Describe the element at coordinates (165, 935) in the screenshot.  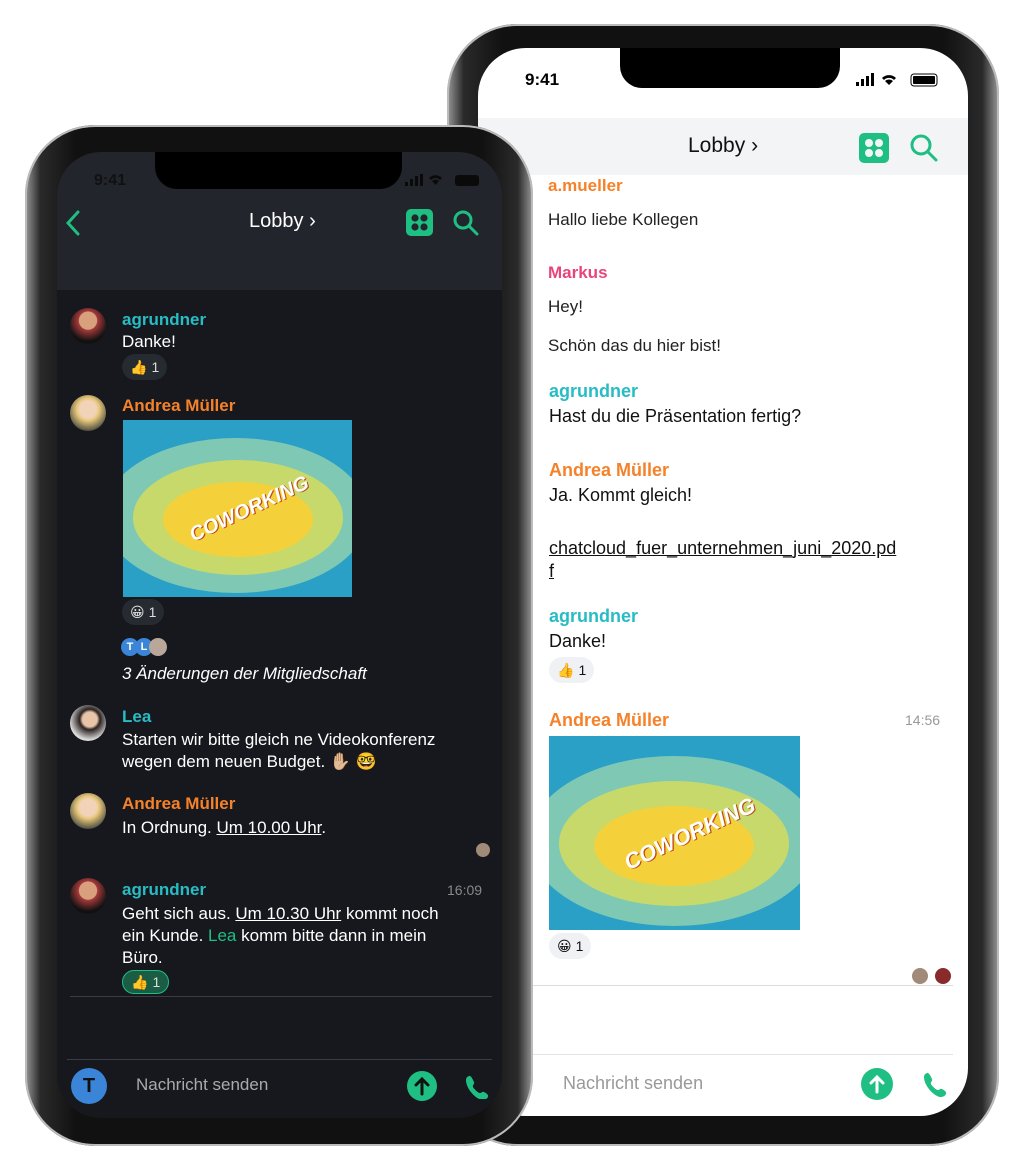
I see `text-part: ein Kunde.` at that location.